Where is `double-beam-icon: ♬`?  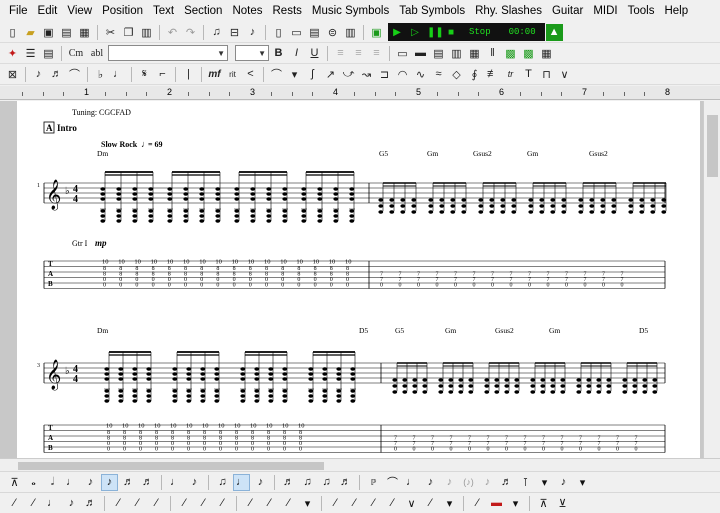
double-beam-icon: ♬ is located at coordinates (345, 482).